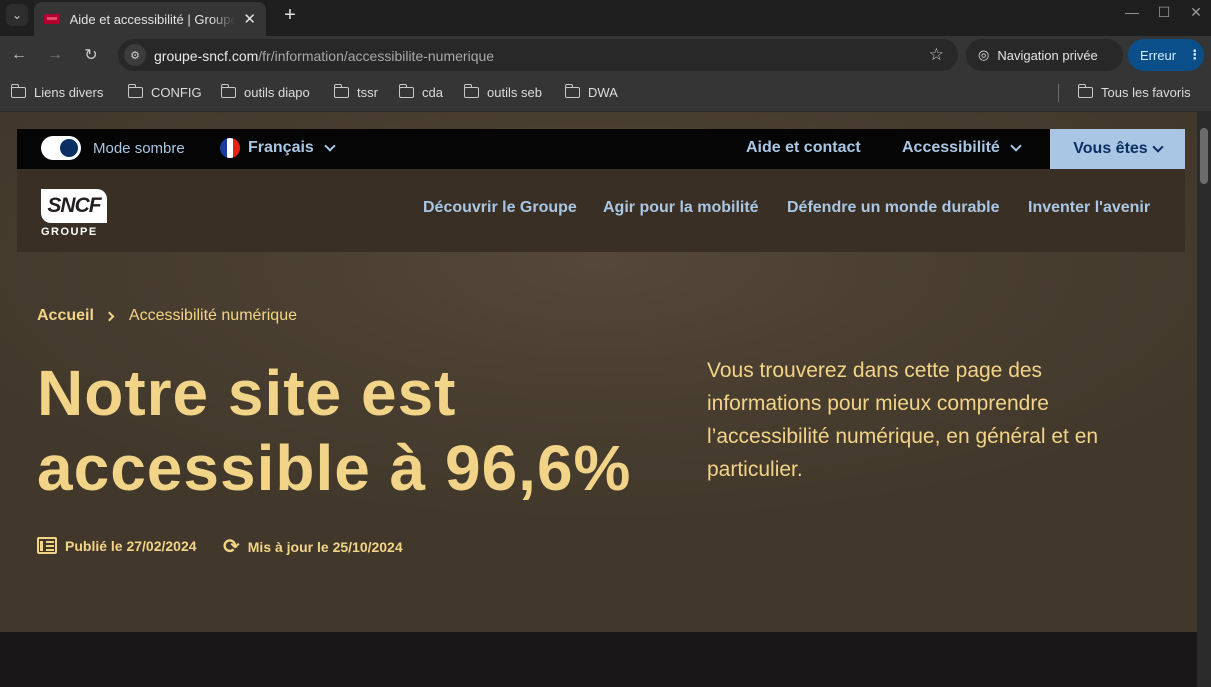 Image resolution: width=1211 pixels, height=687 pixels. I want to click on bookmark-folder: DWA, so click(591, 92).